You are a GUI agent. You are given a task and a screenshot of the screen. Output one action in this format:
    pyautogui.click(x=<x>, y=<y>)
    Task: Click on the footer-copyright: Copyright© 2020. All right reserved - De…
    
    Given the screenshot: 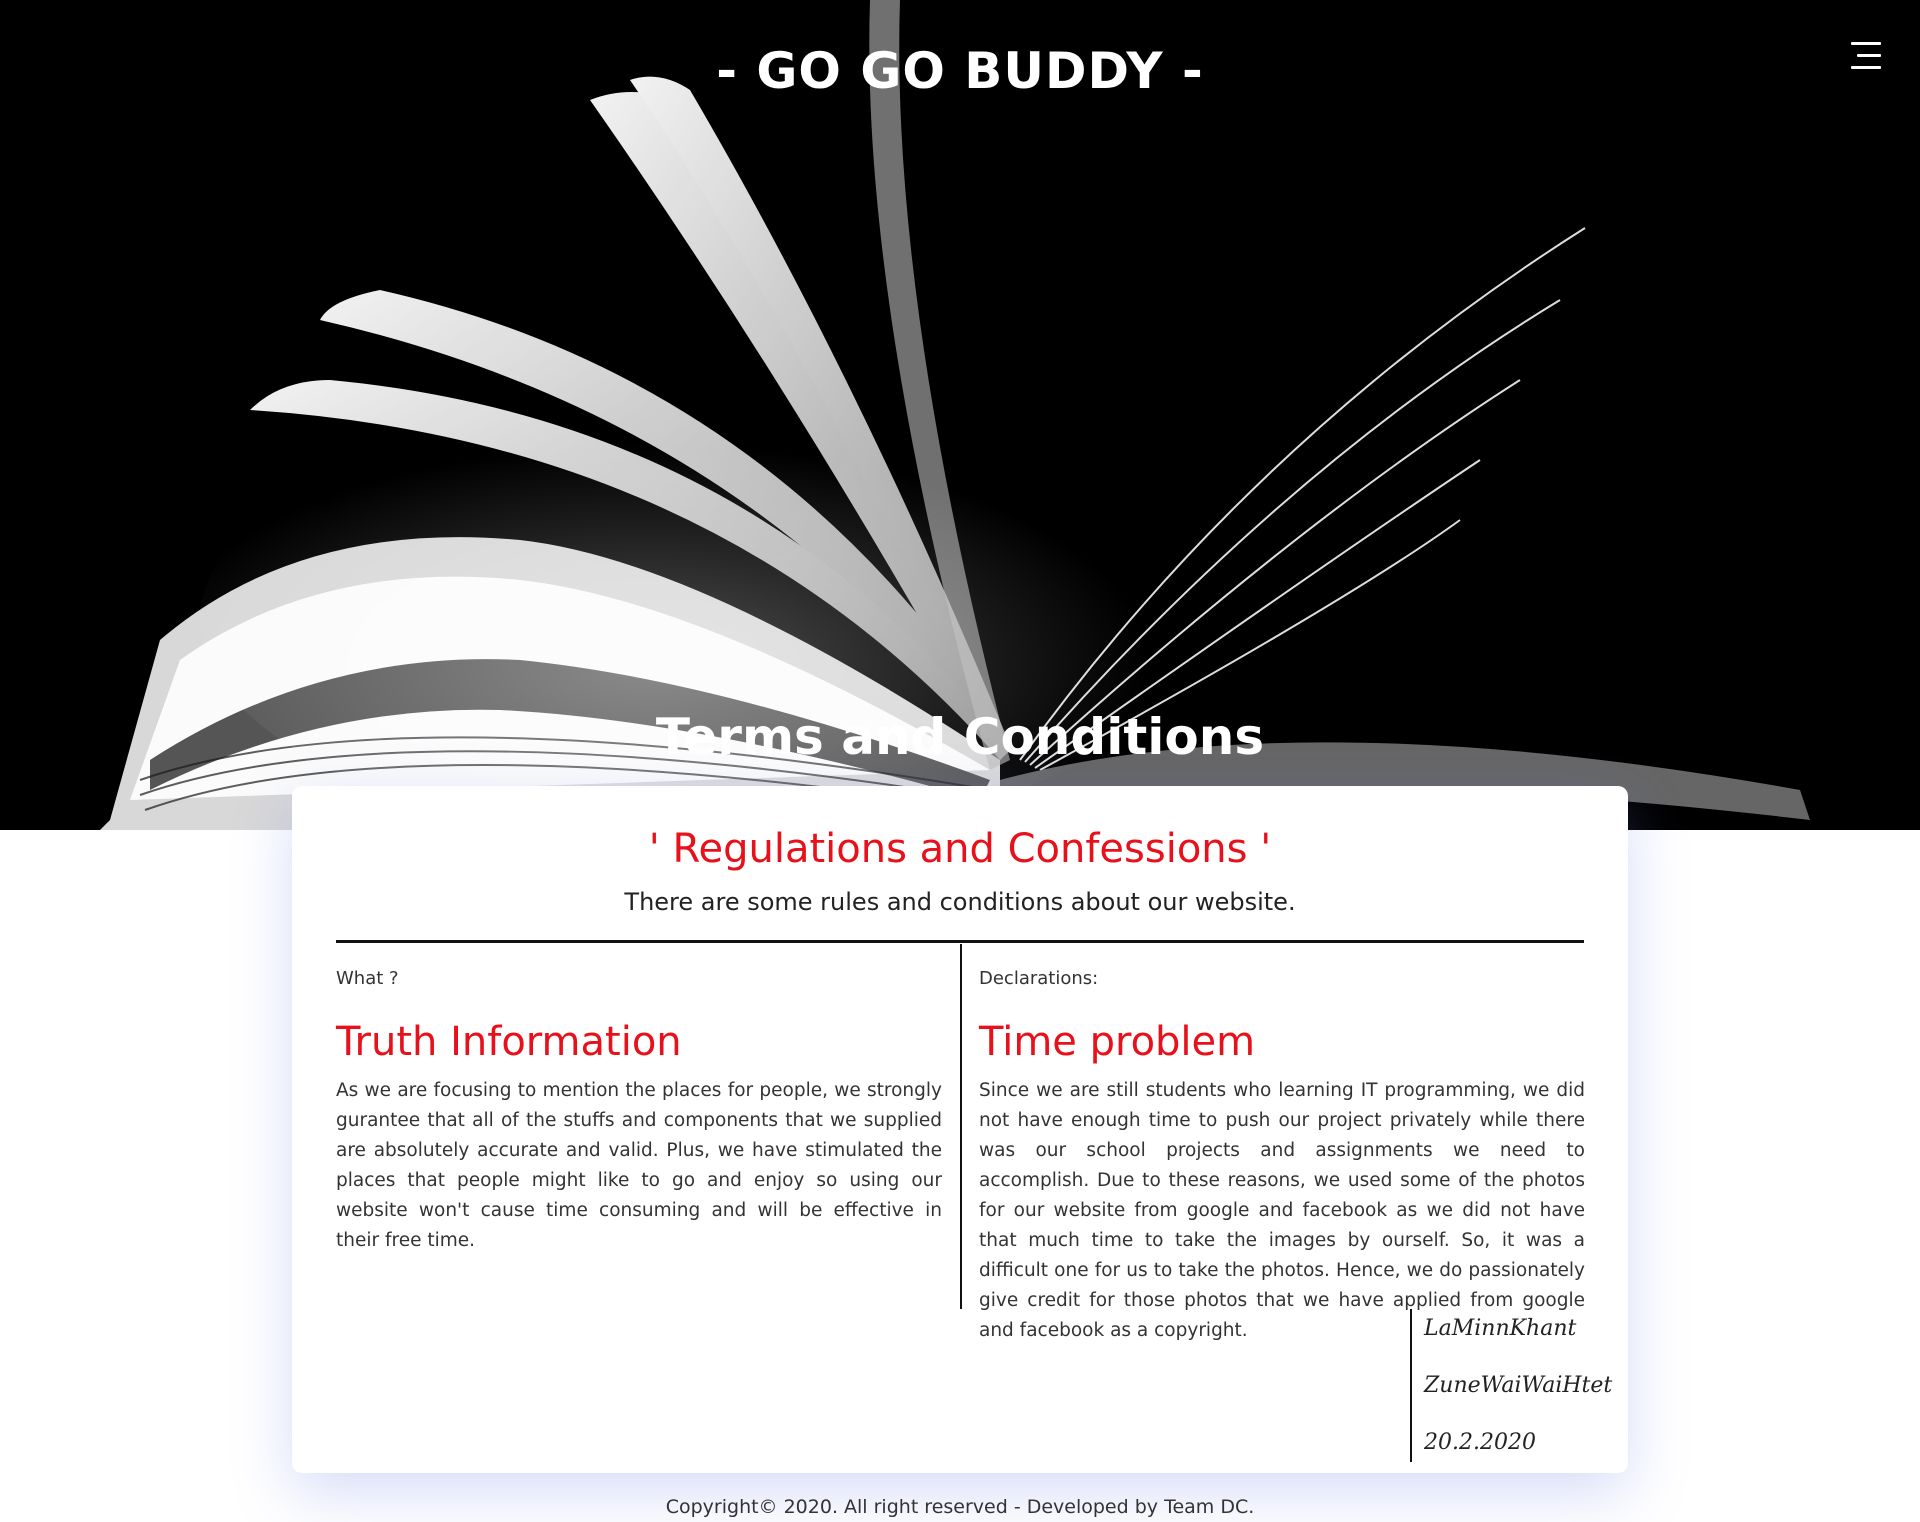 What is the action you would take?
    pyautogui.click(x=960, y=1507)
    